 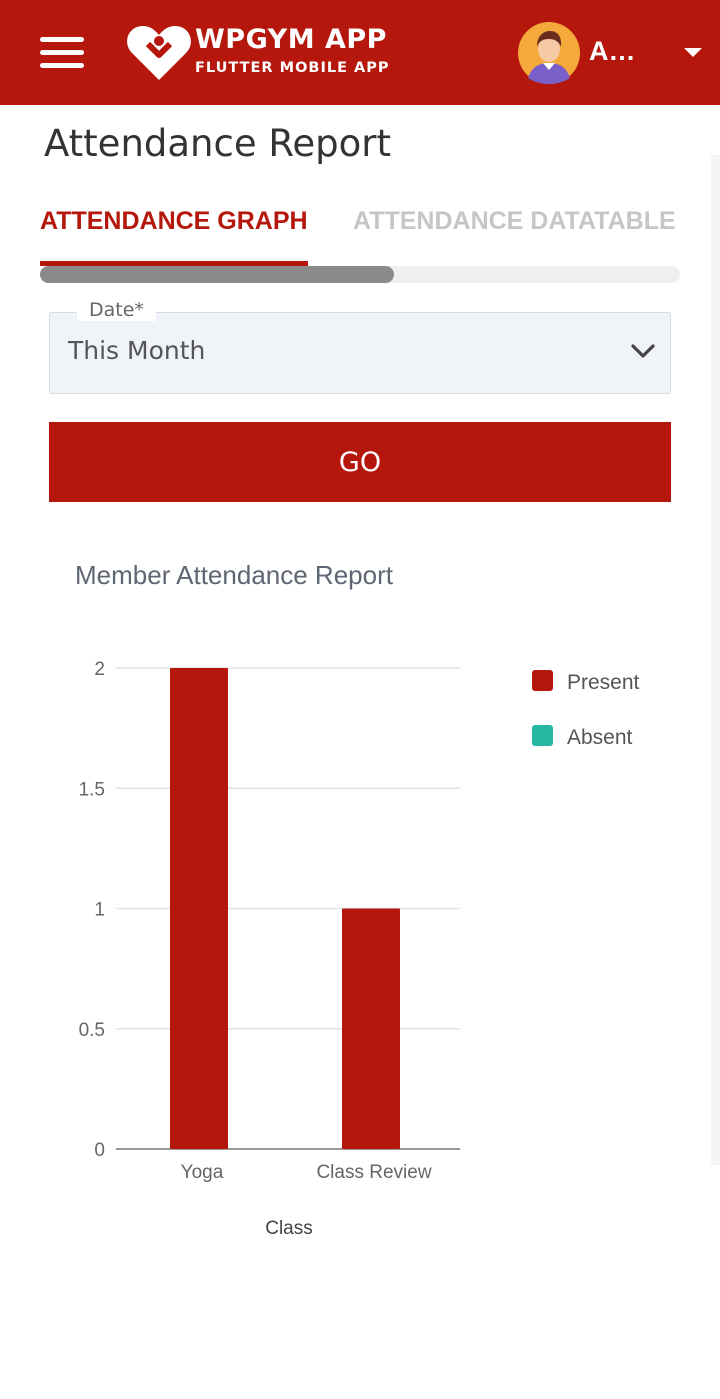 I want to click on tab-attendance-datatable: ATTENDANCE DATATABLE, so click(x=514, y=221).